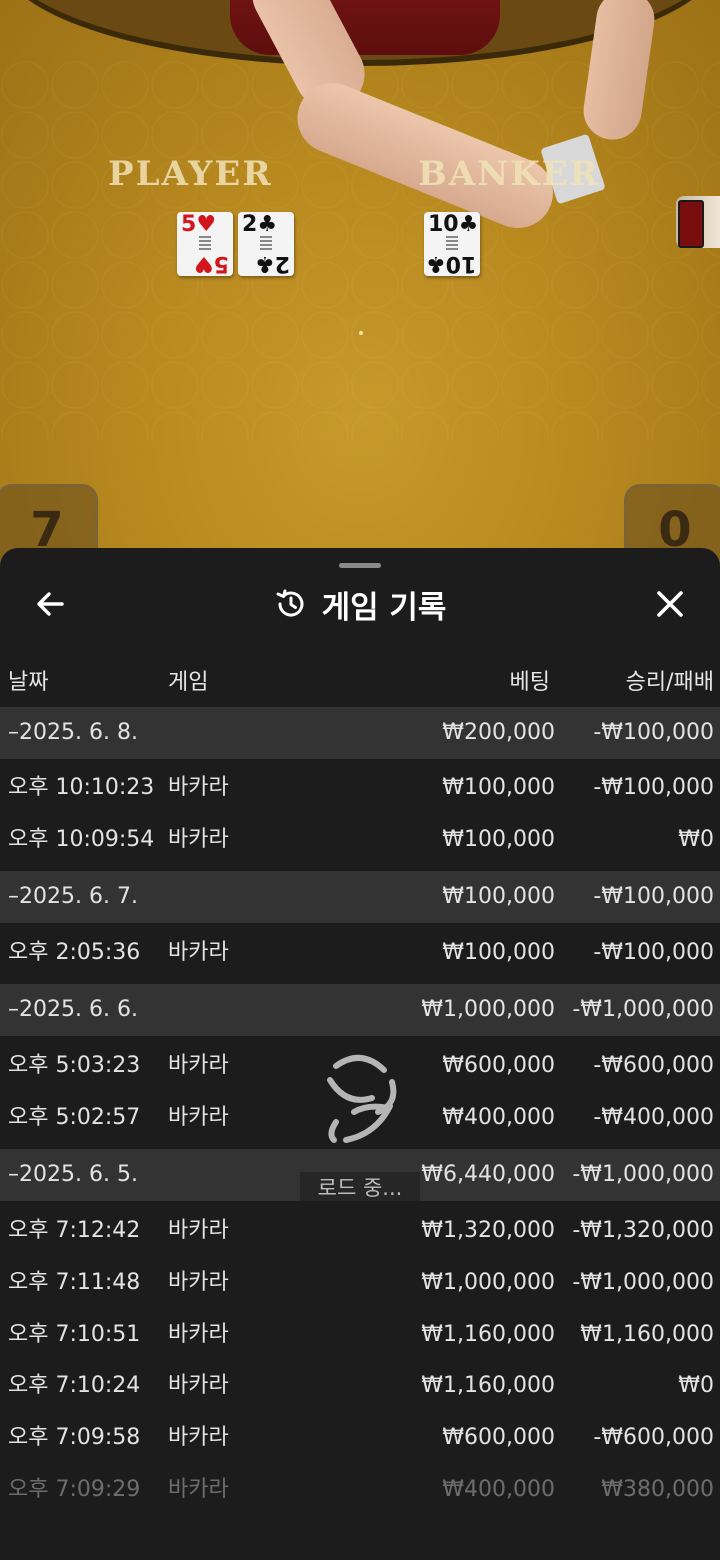 The height and width of the screenshot is (1560, 720). Describe the element at coordinates (498, 732) in the screenshot. I see `bet-cell: ₩200,000` at that location.